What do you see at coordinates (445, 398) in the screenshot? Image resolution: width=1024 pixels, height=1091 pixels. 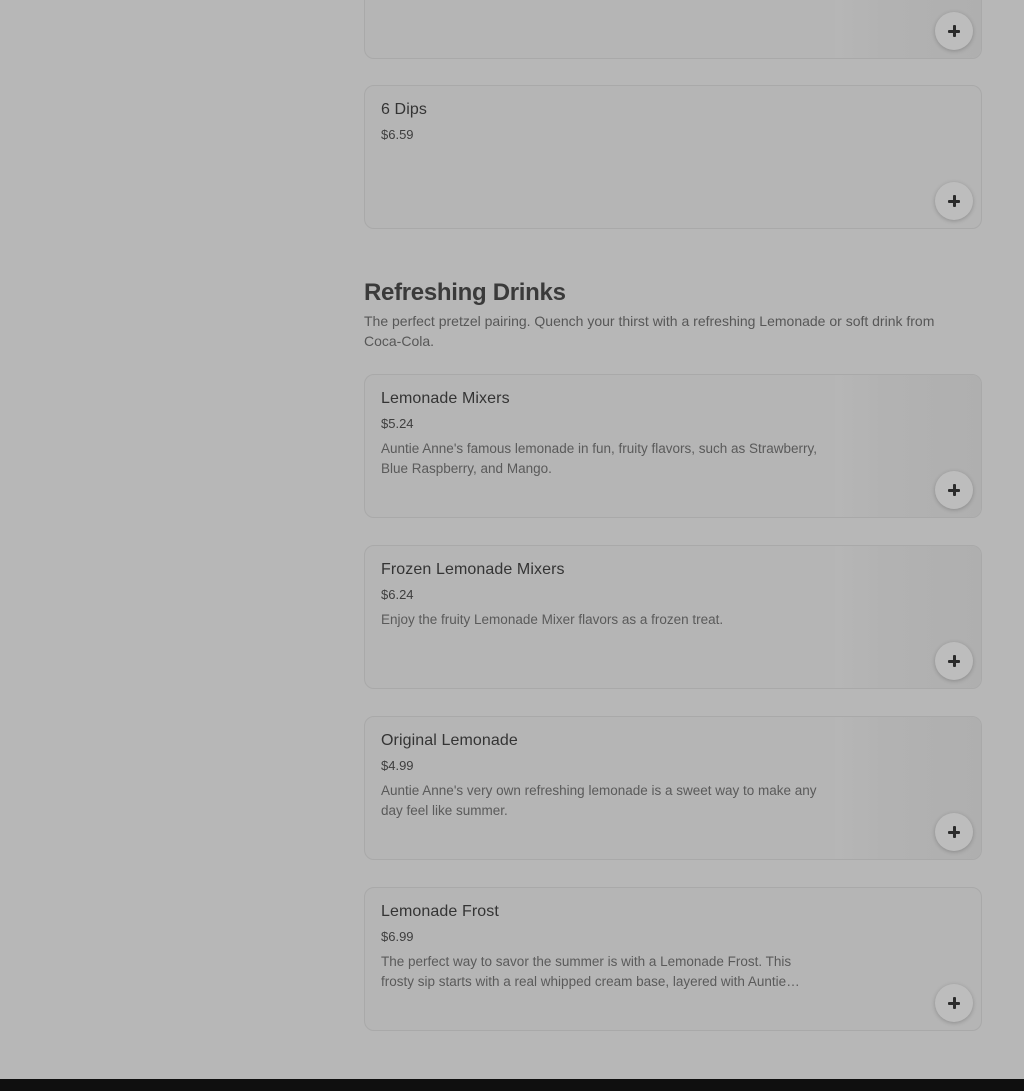 I see `item-name: Lemonade Mixers` at bounding box center [445, 398].